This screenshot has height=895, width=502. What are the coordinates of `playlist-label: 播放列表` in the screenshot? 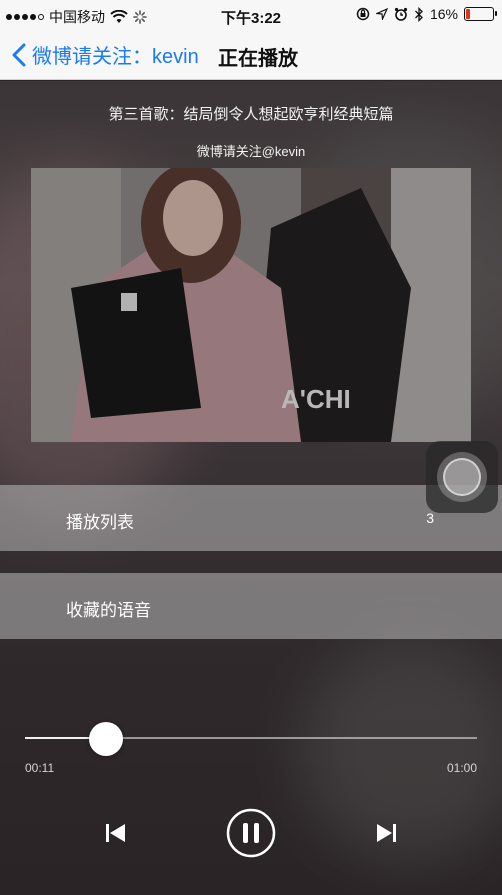 It's located at (100, 522).